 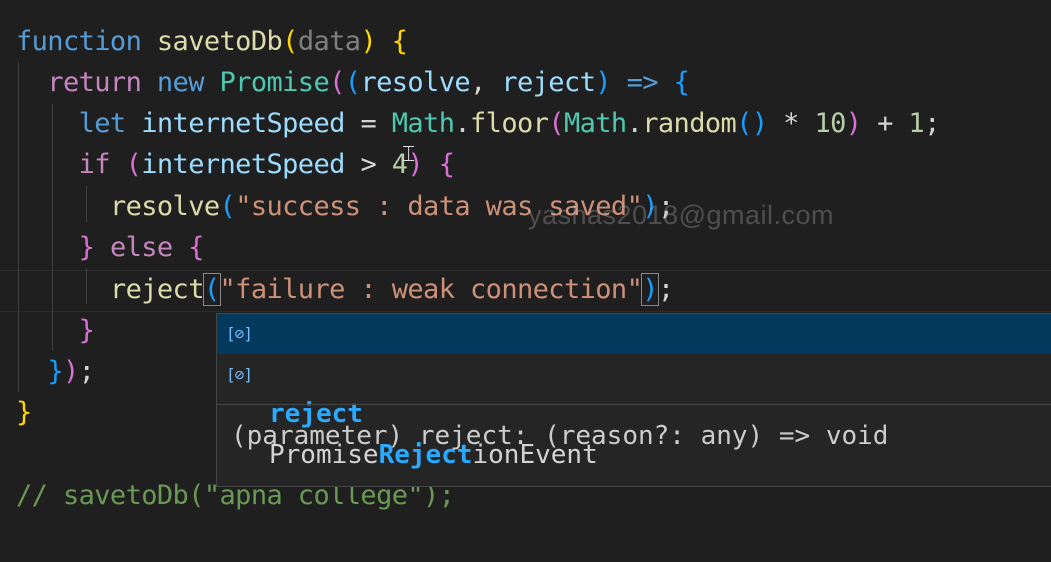 I want to click on token: new, so click(x=180, y=82).